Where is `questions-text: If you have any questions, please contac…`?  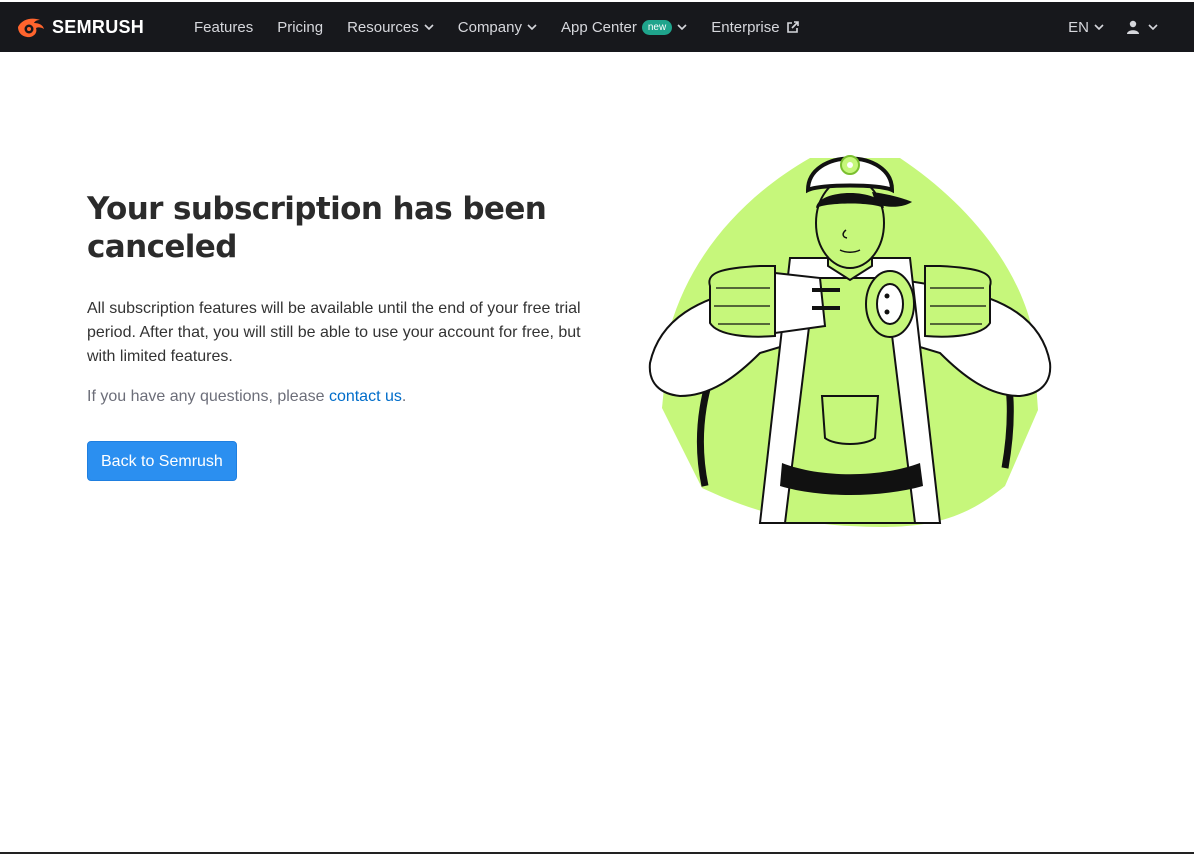 questions-text: If you have any questions, please contac… is located at coordinates (347, 397).